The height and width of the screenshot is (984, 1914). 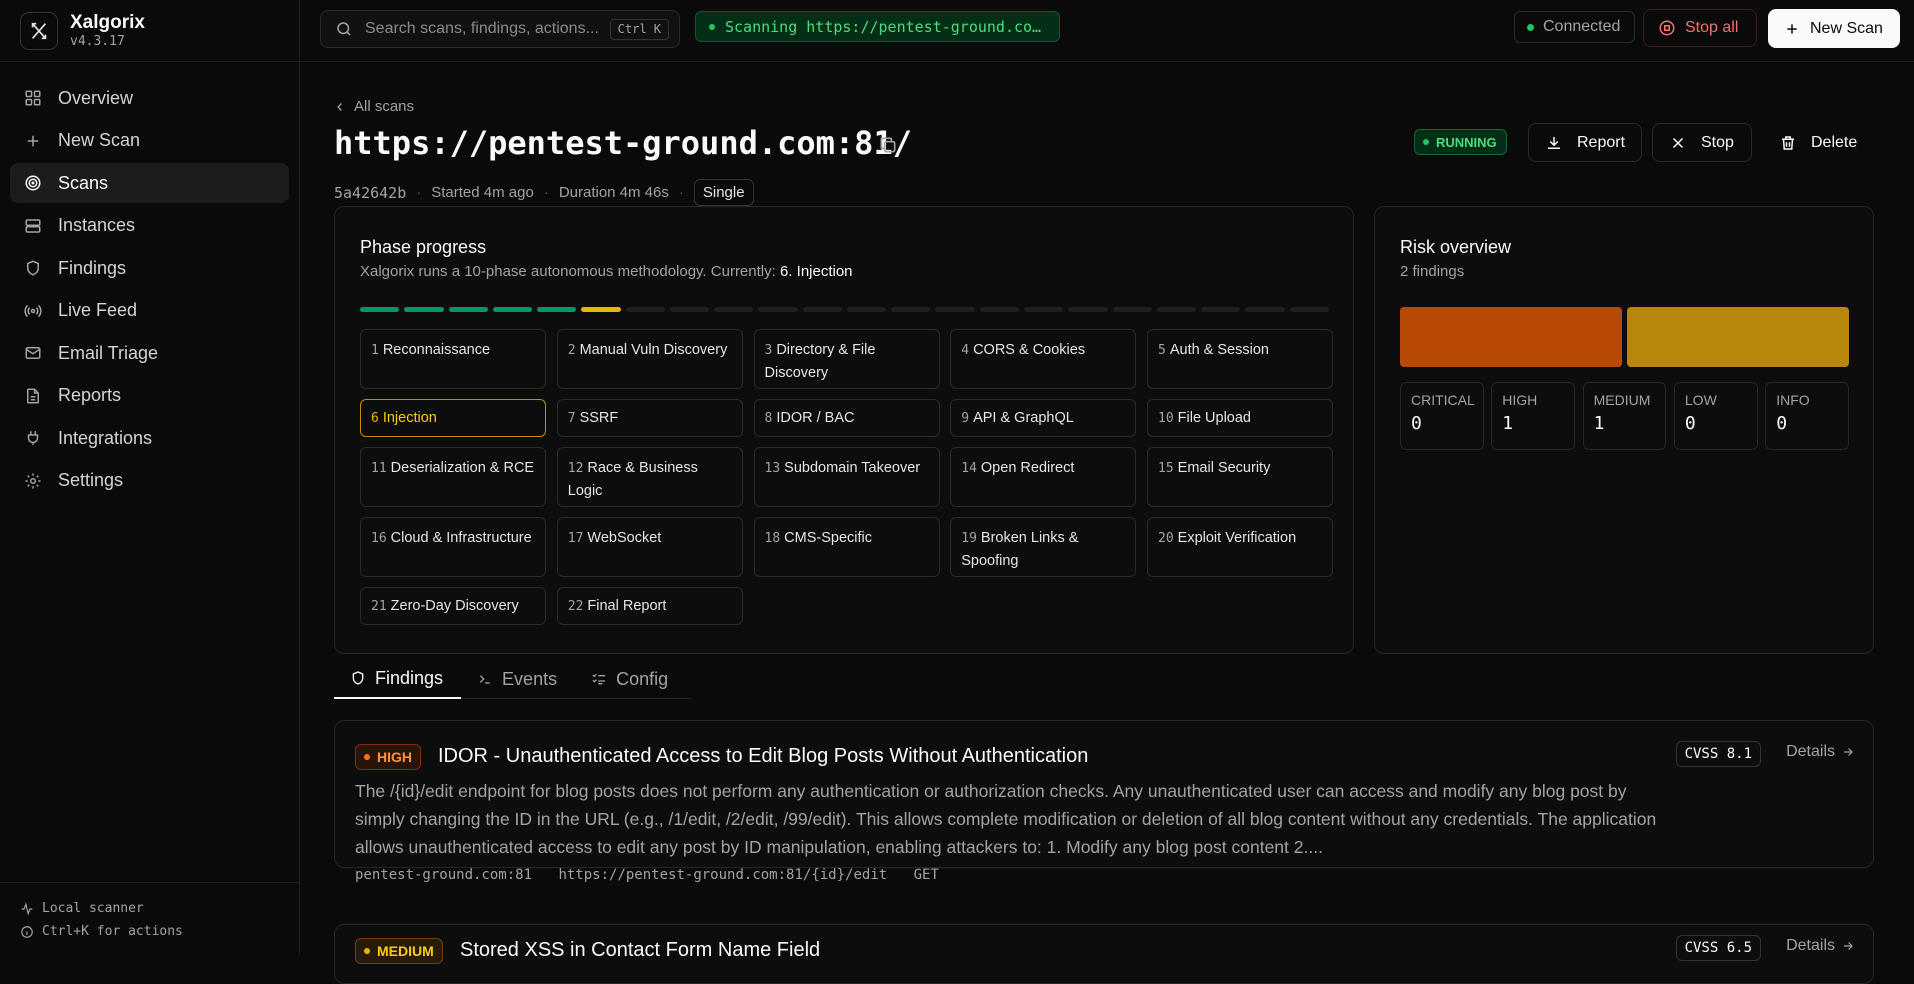 What do you see at coordinates (112, 931) in the screenshot?
I see `shortcut-hint: Ctrl+K for actions` at bounding box center [112, 931].